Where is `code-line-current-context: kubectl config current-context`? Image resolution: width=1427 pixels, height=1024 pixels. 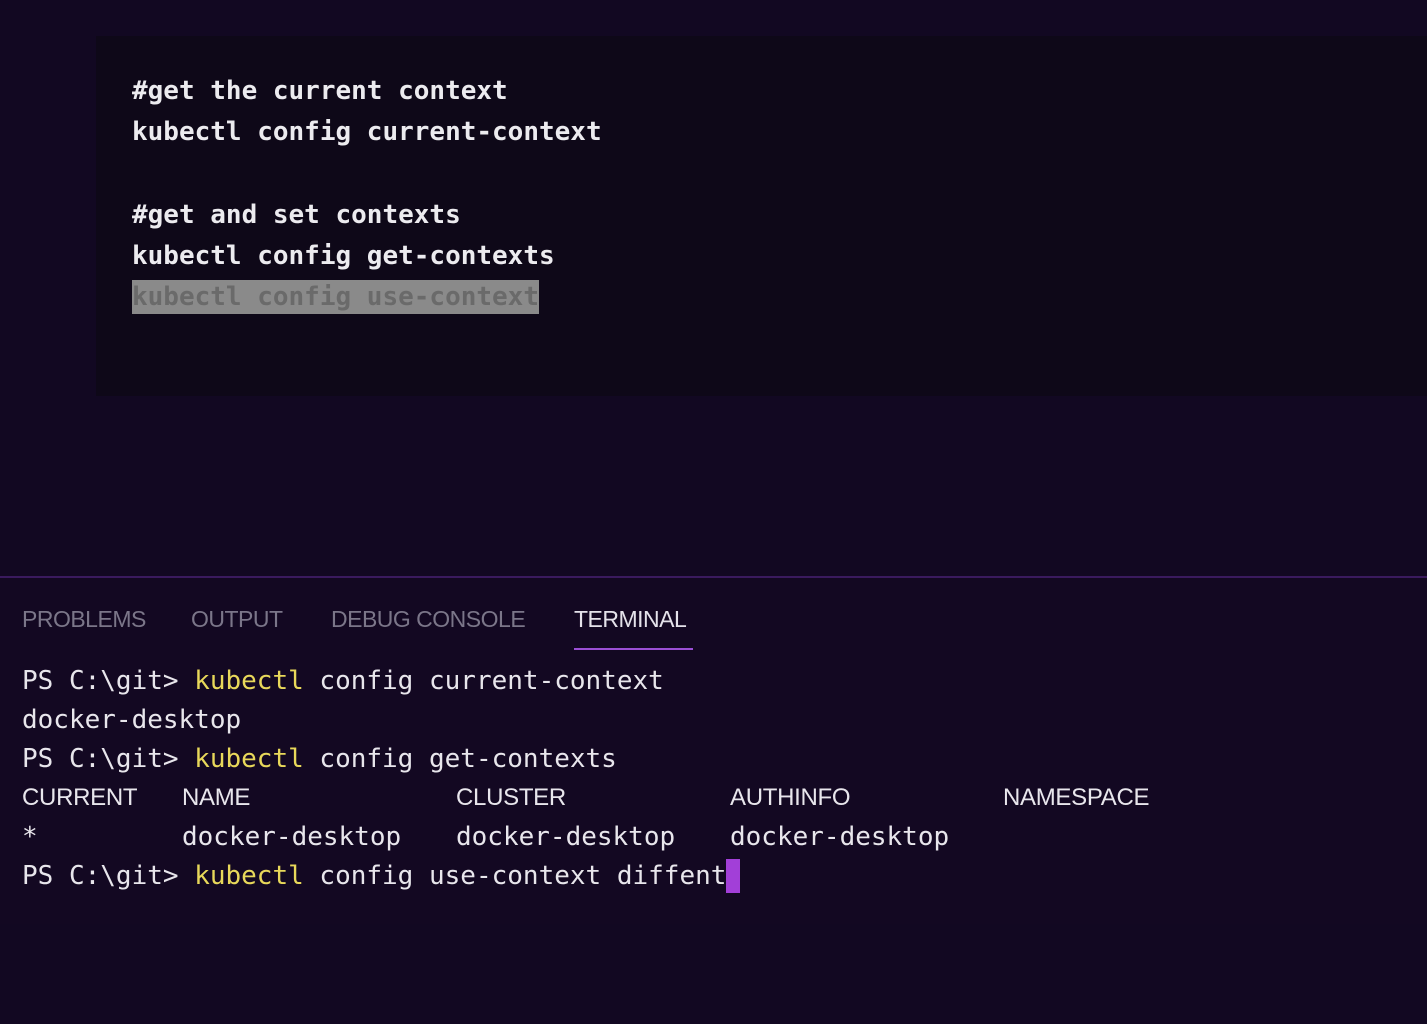
code-line-current-context: kubectl config current-context is located at coordinates (367, 132).